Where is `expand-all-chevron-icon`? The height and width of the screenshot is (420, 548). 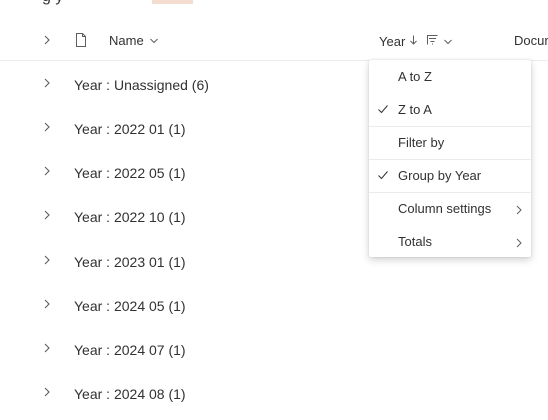
expand-all-chevron-icon is located at coordinates (47, 40).